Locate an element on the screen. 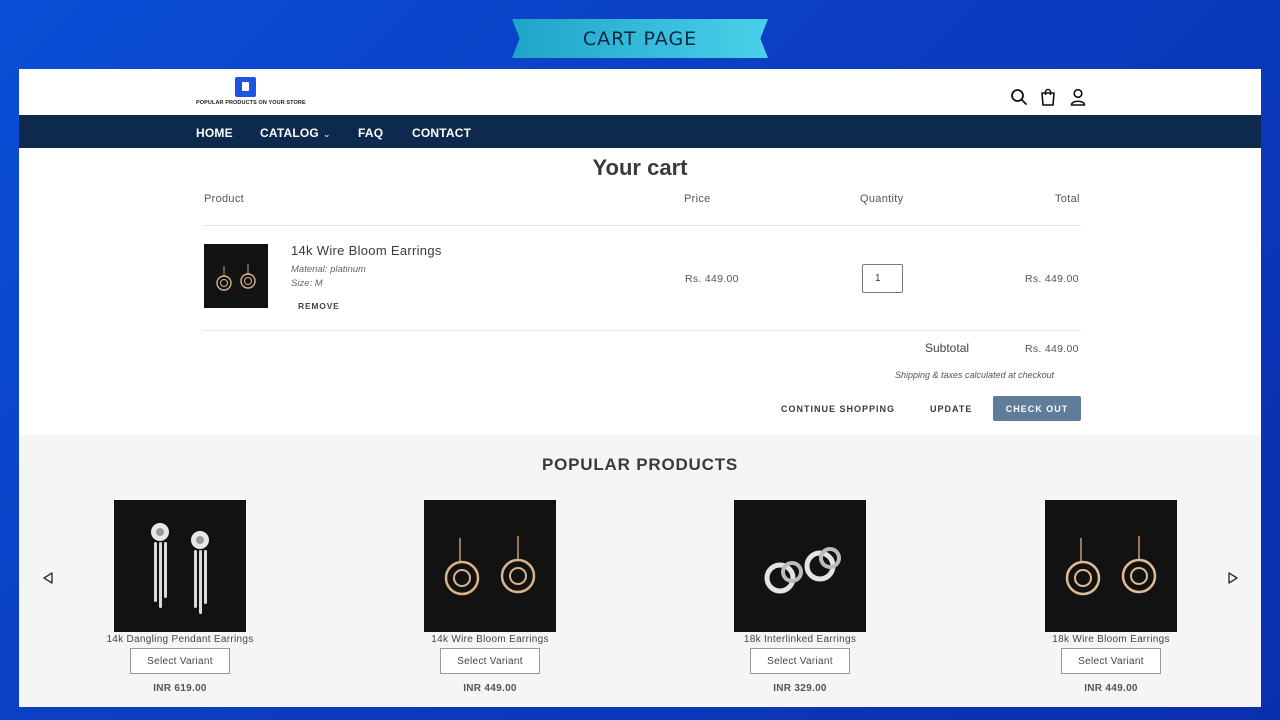 The width and height of the screenshot is (1280, 720). cart-page-banner: CART PAGE is located at coordinates (640, 38).